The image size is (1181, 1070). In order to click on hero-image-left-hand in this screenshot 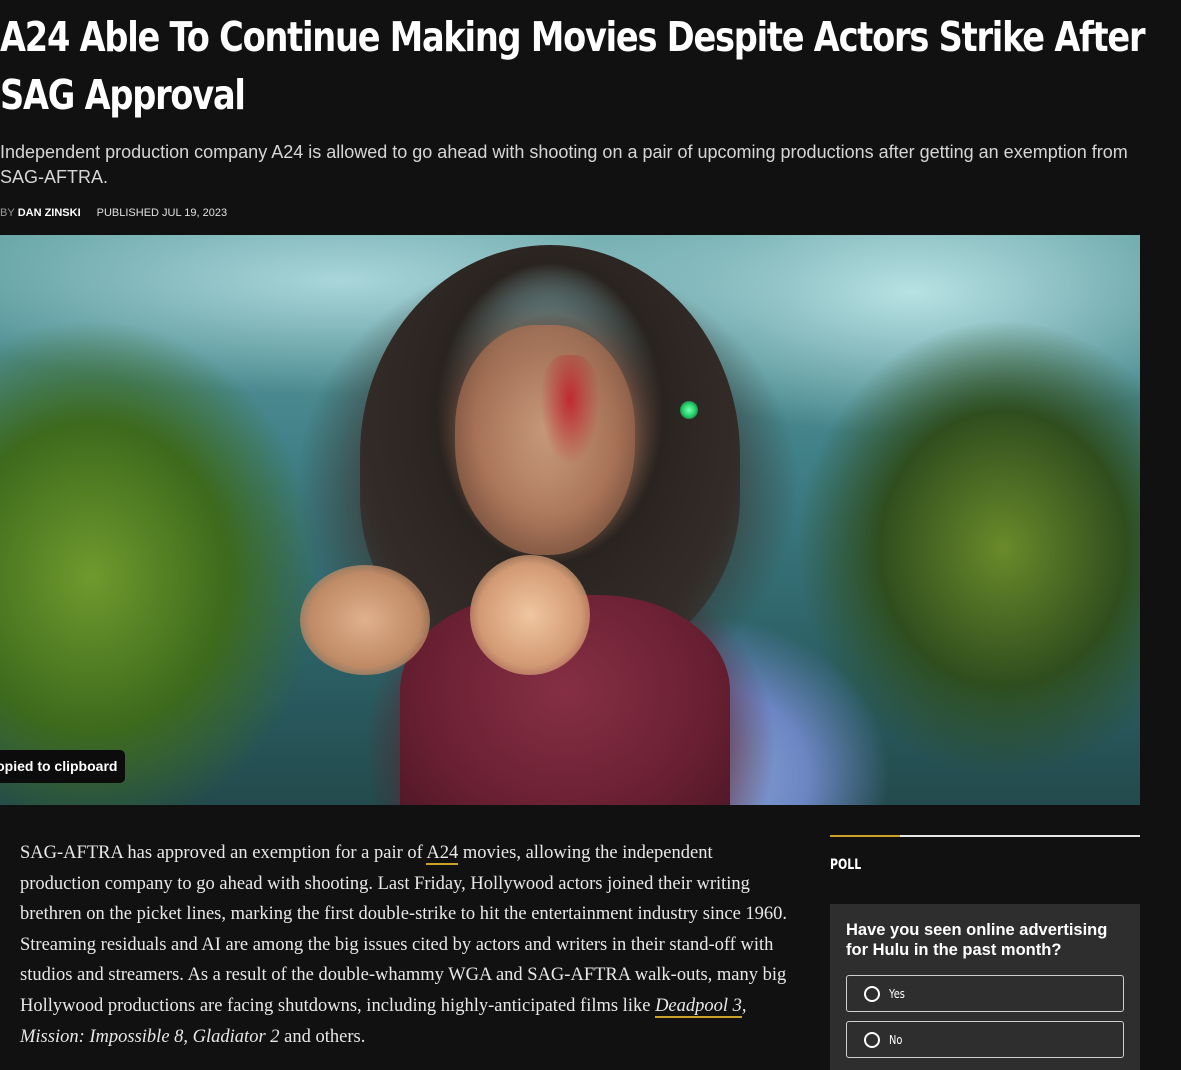, I will do `click(365, 620)`.